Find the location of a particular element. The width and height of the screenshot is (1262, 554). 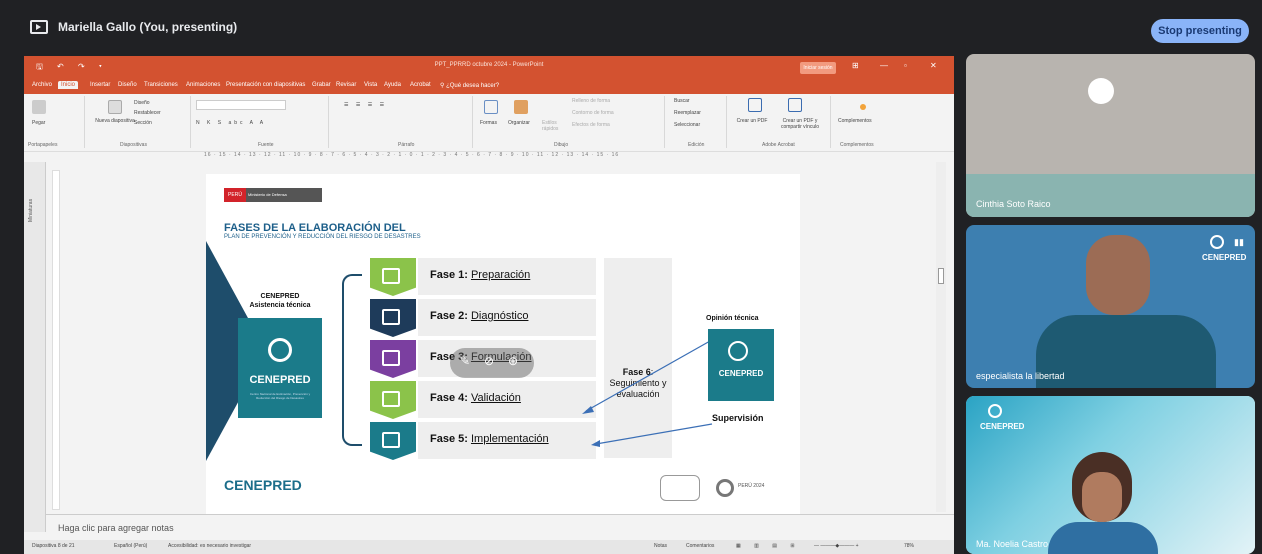

shapes-label: Formas is located at coordinates (488, 123).